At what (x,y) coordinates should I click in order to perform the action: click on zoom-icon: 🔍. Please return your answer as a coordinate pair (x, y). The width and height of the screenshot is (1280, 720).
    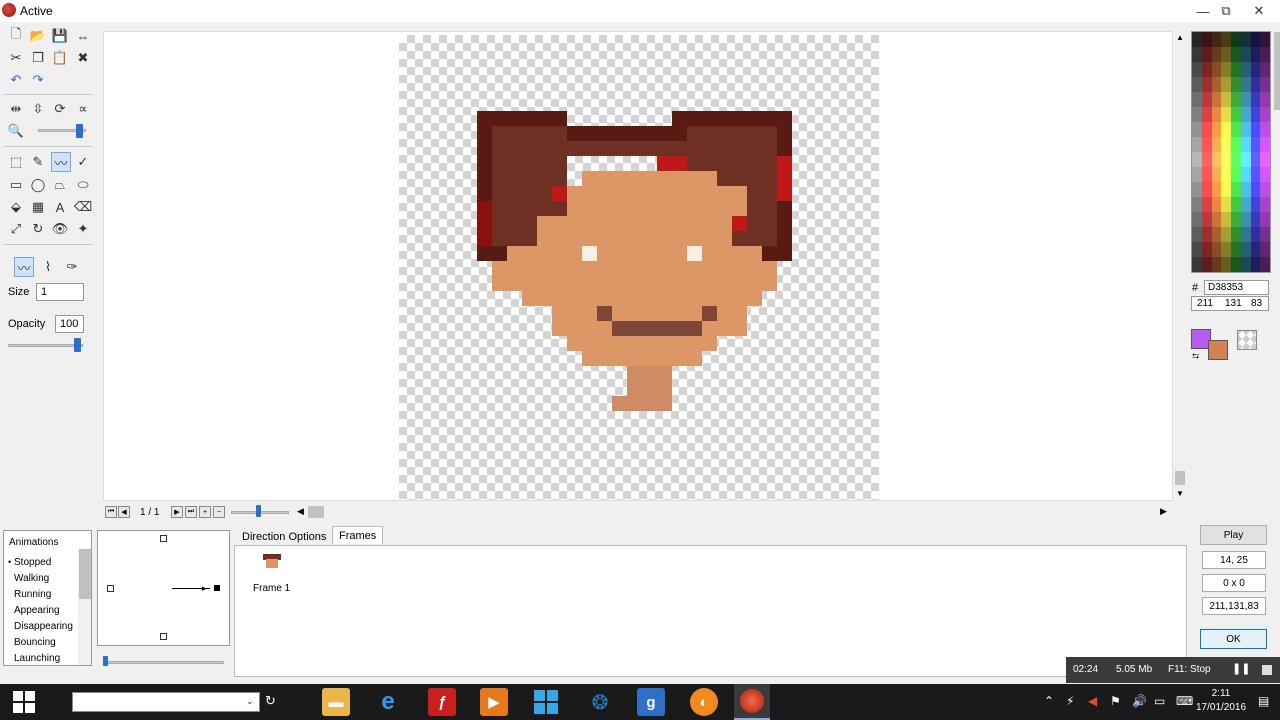
    Looking at the image, I should click on (16, 131).